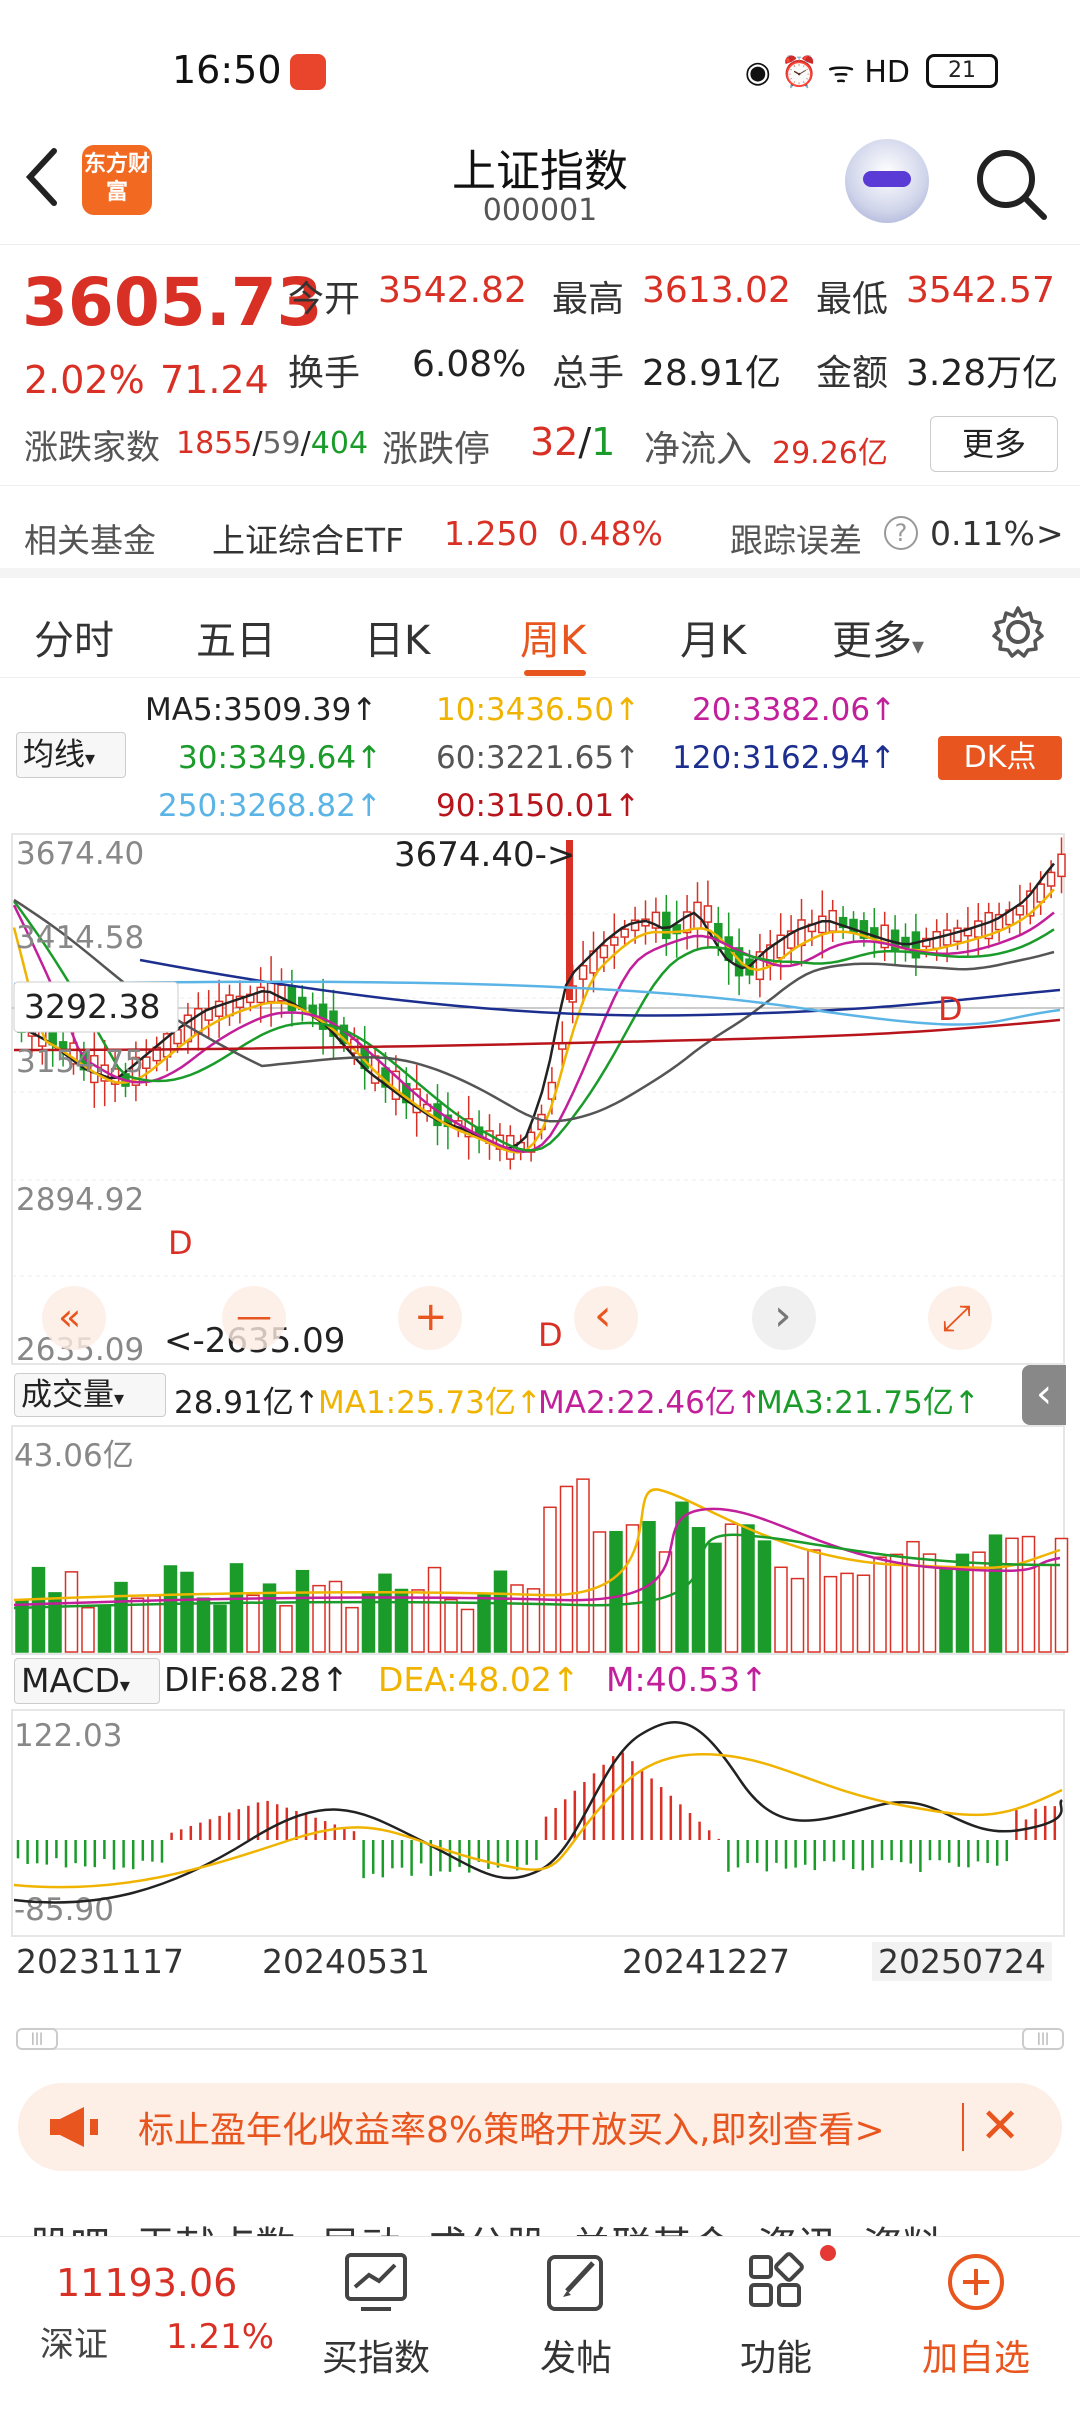 The width and height of the screenshot is (1080, 2412). Describe the element at coordinates (887, 181) in the screenshot. I see `ai-assistant-icon` at that location.